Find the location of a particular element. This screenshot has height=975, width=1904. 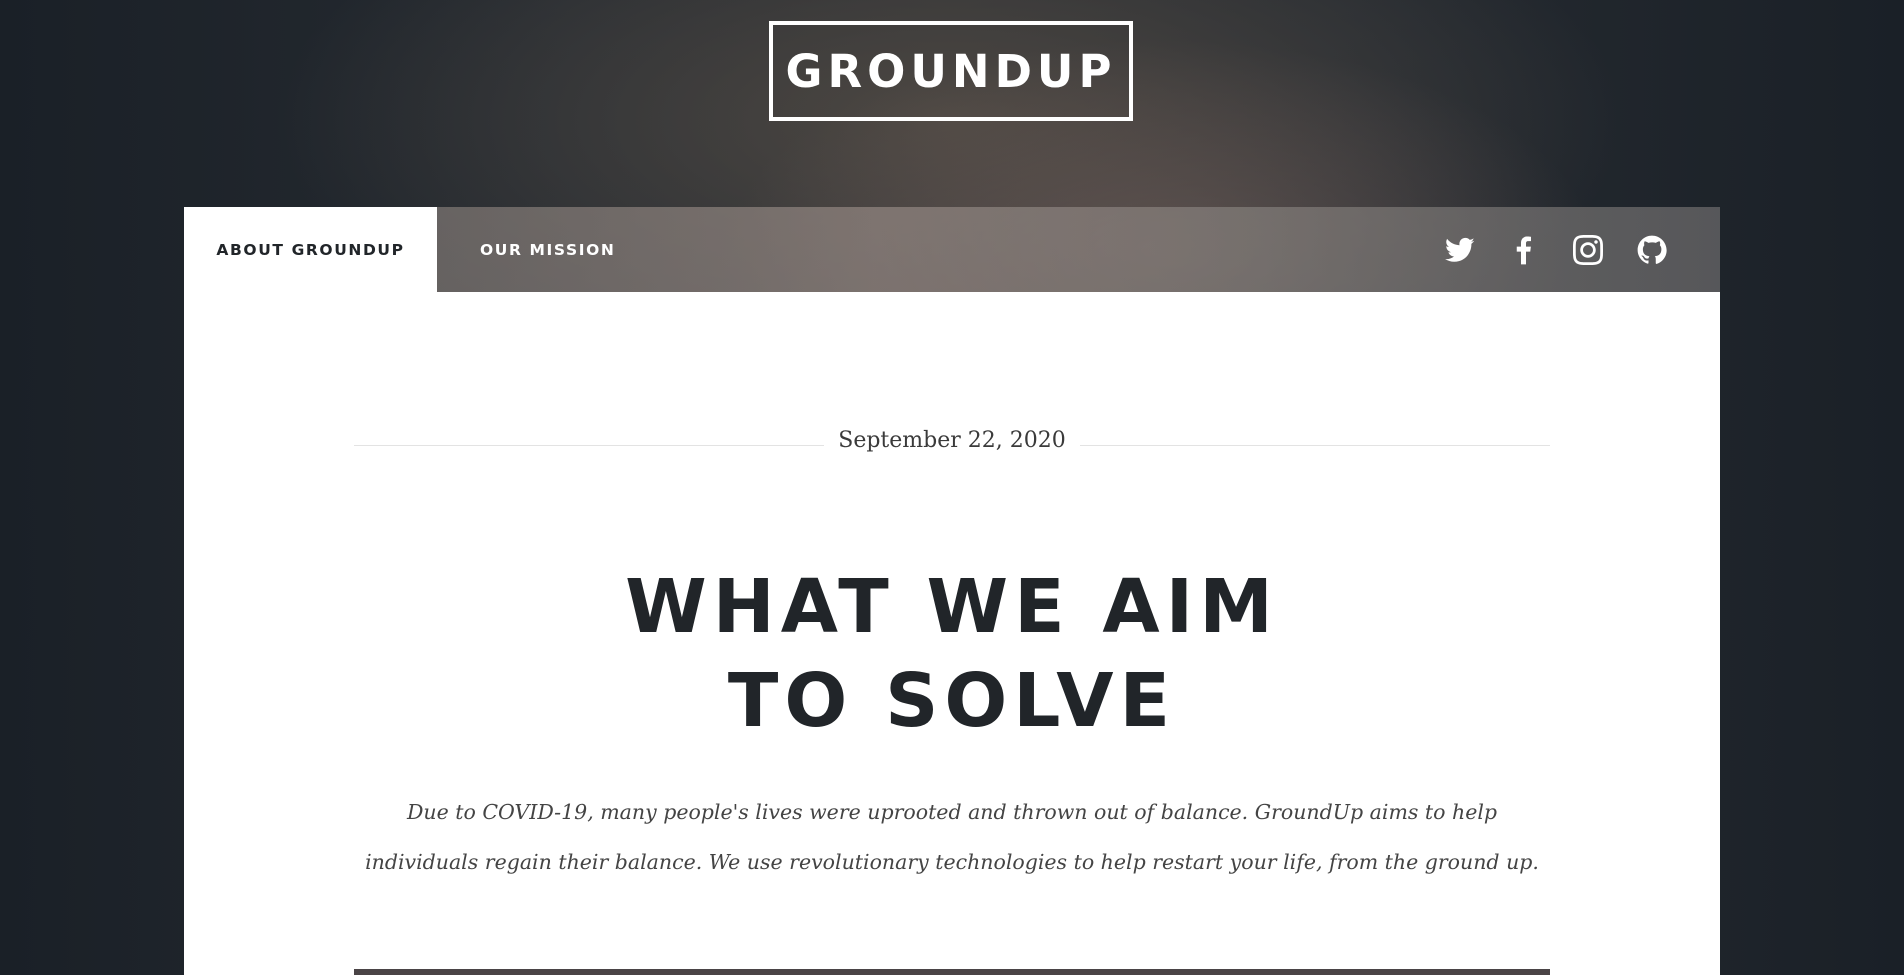

facebook-icon is located at coordinates (1524, 250).